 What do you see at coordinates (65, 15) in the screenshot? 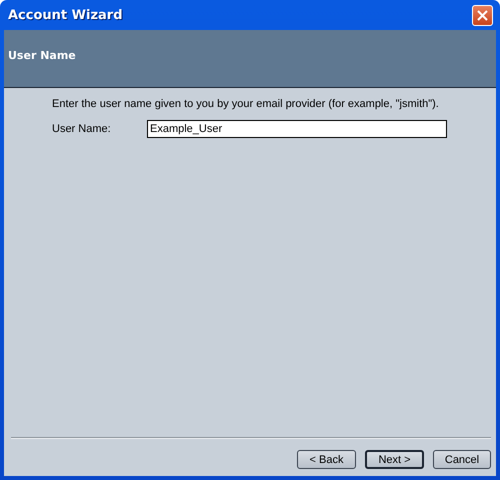
I see `window-title: Account Wizard` at bounding box center [65, 15].